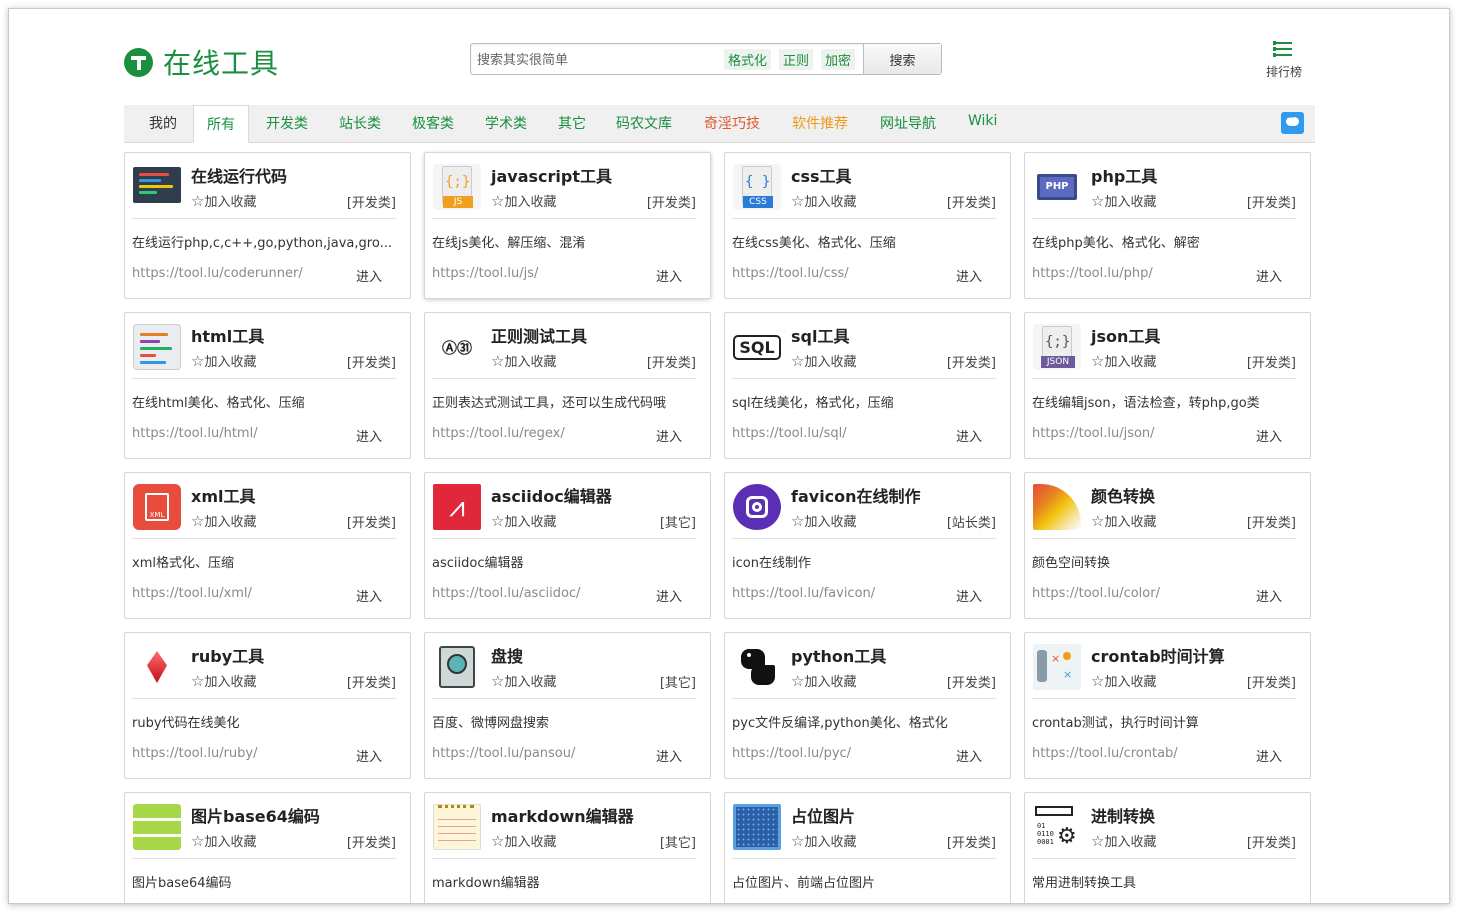 The width and height of the screenshot is (1458, 912). I want to click on tool-card: 占位图片 ☆加入收藏 [开发类] 占位图片、前端占位图片, so click(867, 847).